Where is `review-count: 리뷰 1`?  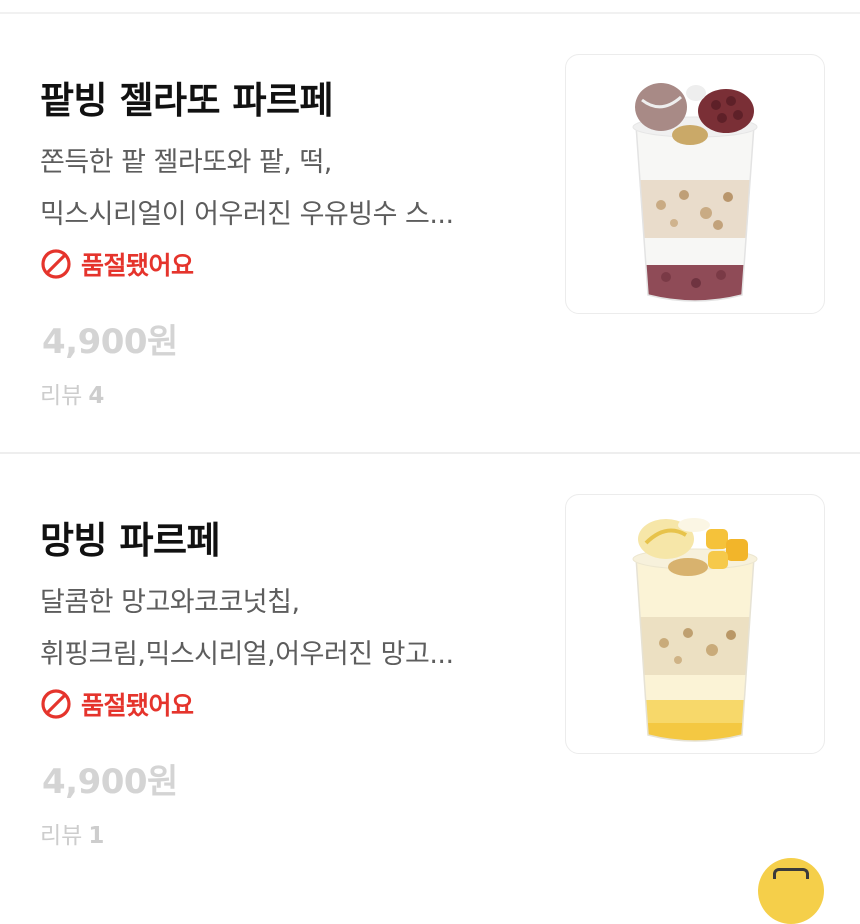
review-count: 리뷰 1 is located at coordinates (72, 833).